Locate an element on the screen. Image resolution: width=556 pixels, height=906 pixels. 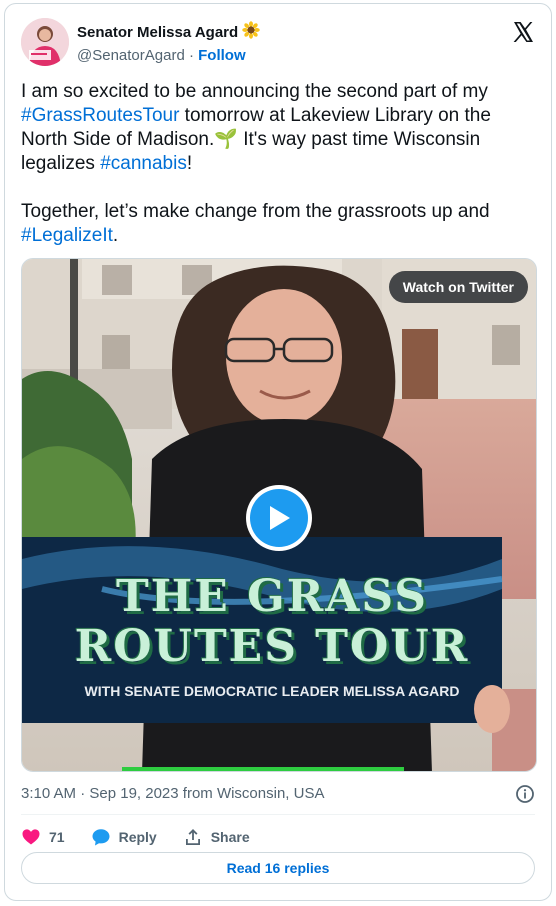
seedling-emoji: 🌱 is located at coordinates (226, 139).